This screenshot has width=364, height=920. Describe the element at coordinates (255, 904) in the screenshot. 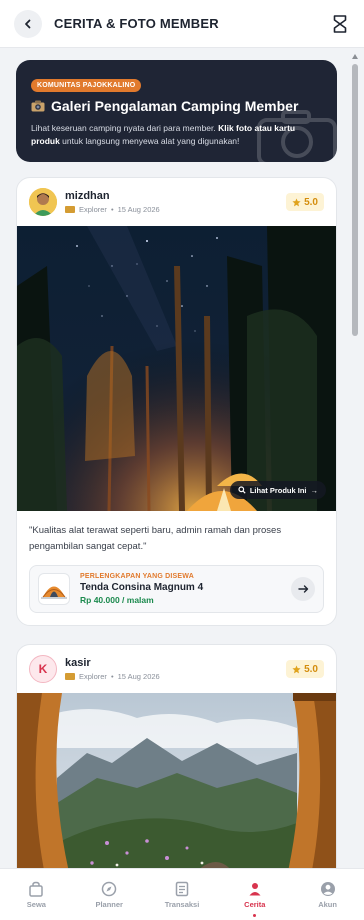

I see `nav-label-cerita: Cerita` at that location.